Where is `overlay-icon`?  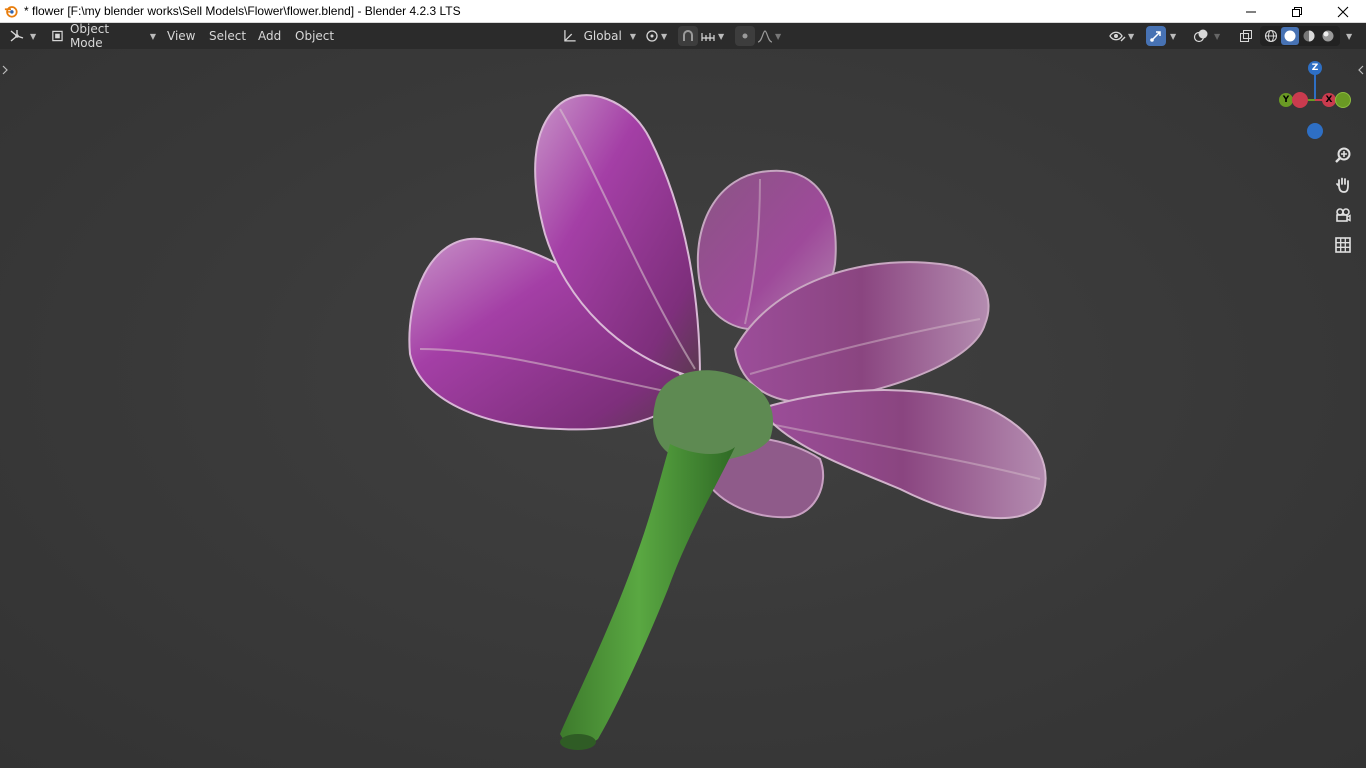
overlay-icon is located at coordinates (1200, 36).